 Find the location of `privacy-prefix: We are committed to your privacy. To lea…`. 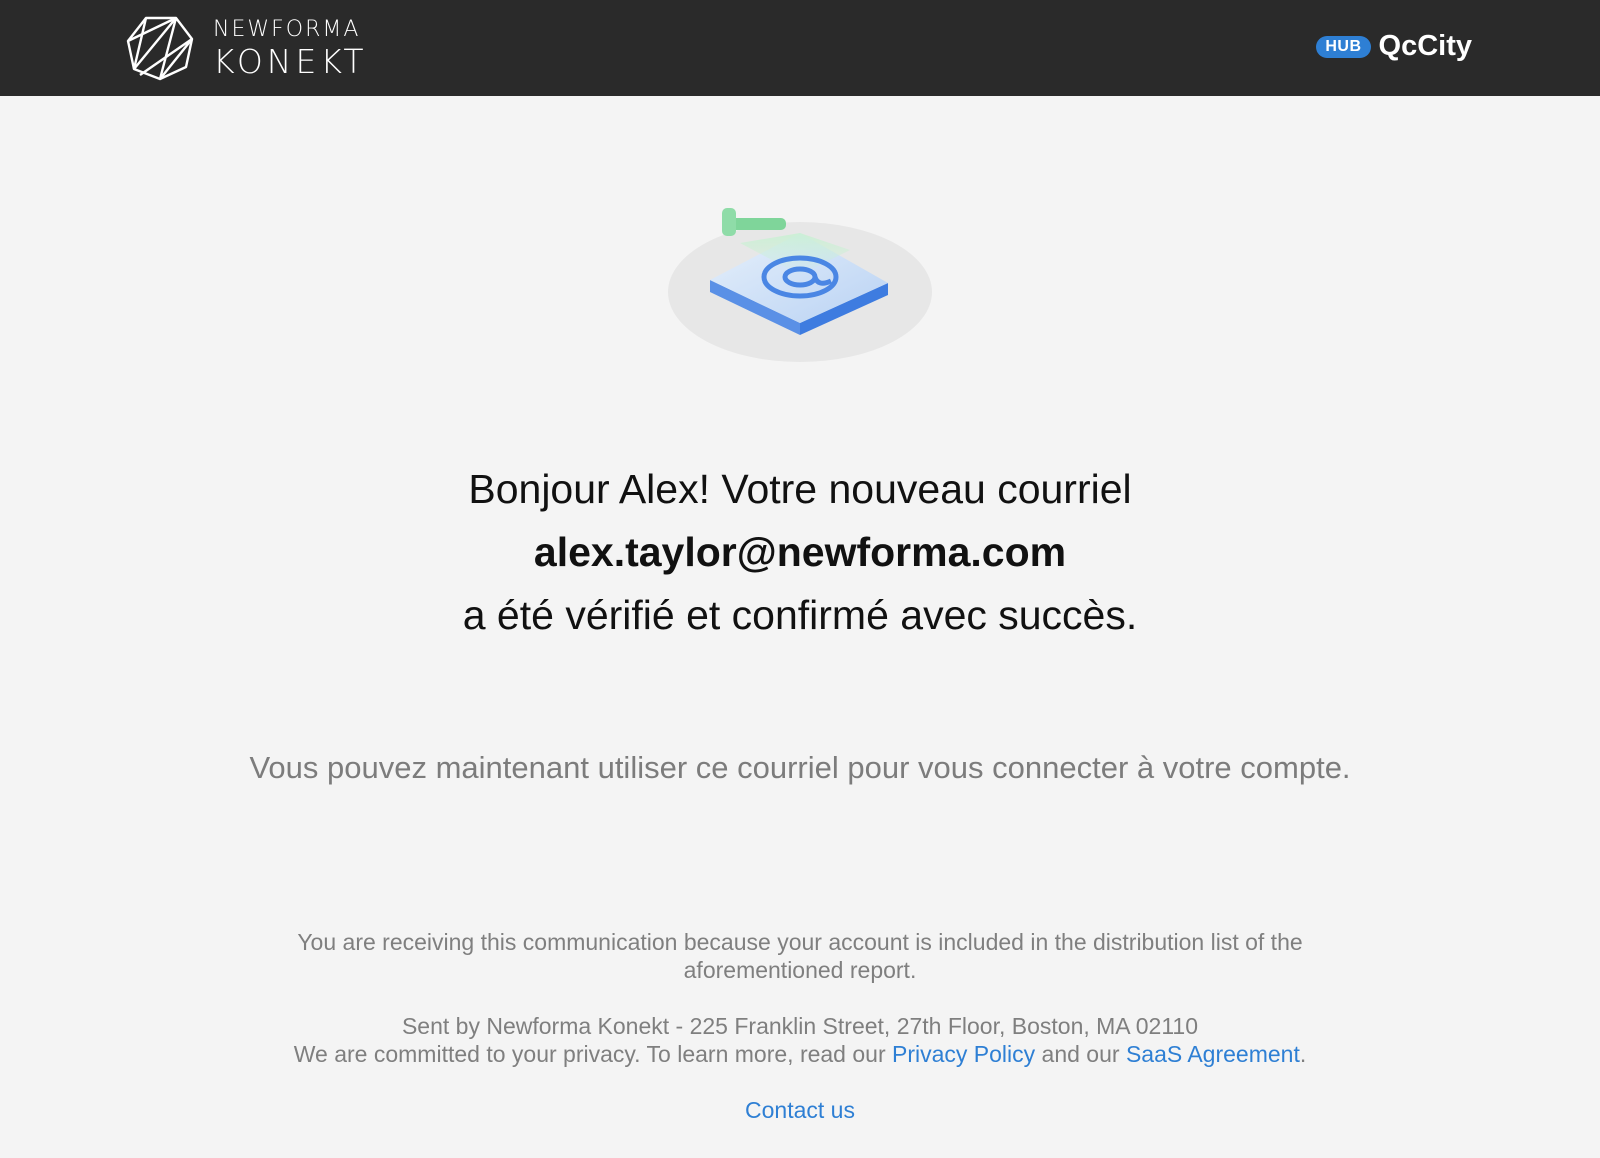

privacy-prefix: We are committed to your privacy. To lea… is located at coordinates (589, 1054).